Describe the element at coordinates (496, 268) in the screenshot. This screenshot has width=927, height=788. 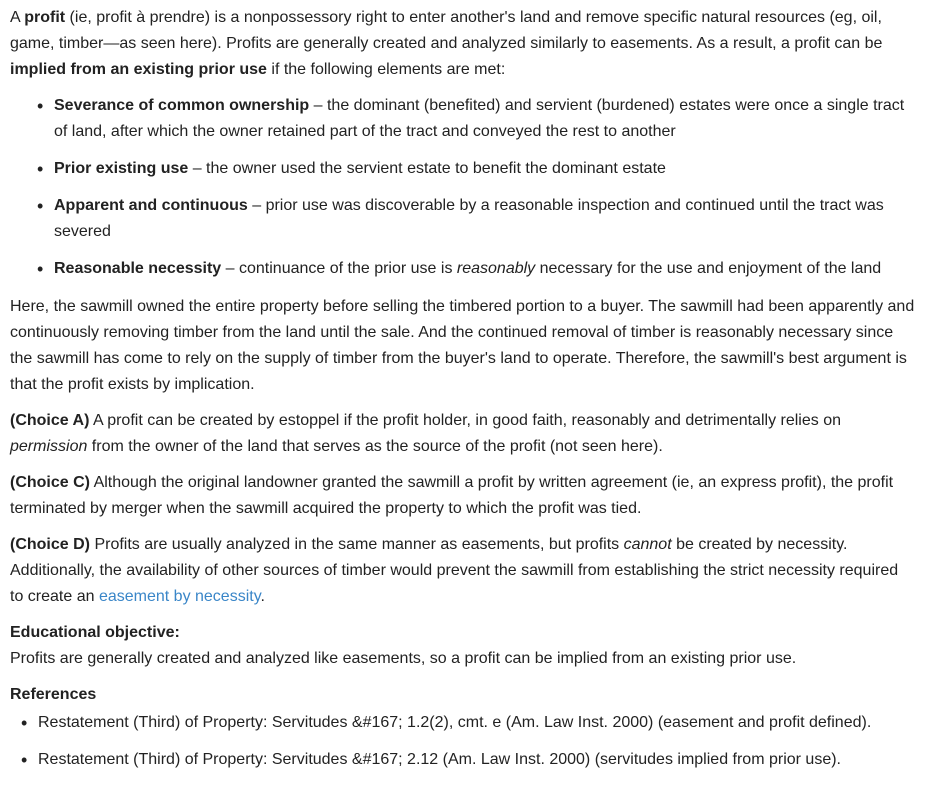
I see `element-desc-emphasis: reasonably` at that location.